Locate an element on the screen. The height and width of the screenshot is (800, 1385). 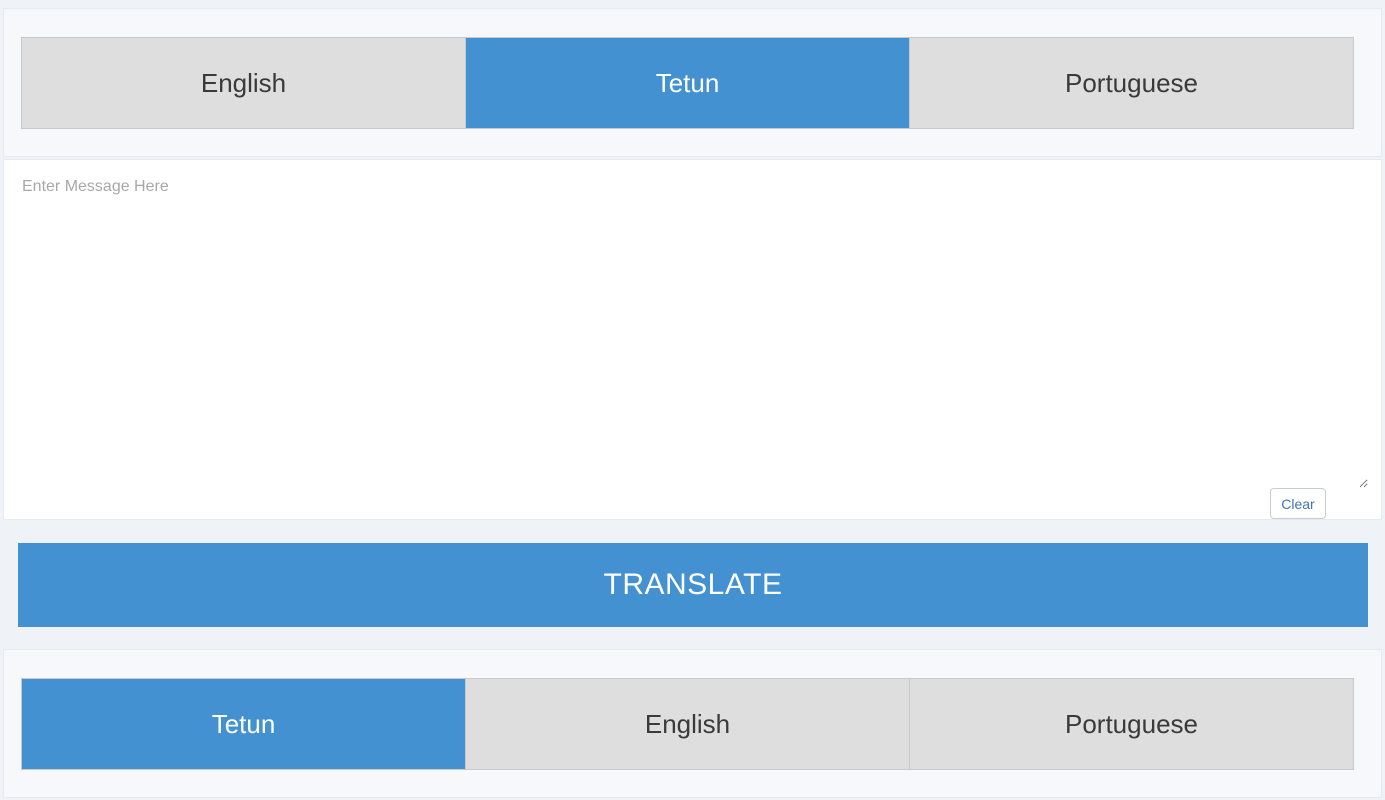
target-tab-portuguese: Portuguese is located at coordinates (1131, 724).